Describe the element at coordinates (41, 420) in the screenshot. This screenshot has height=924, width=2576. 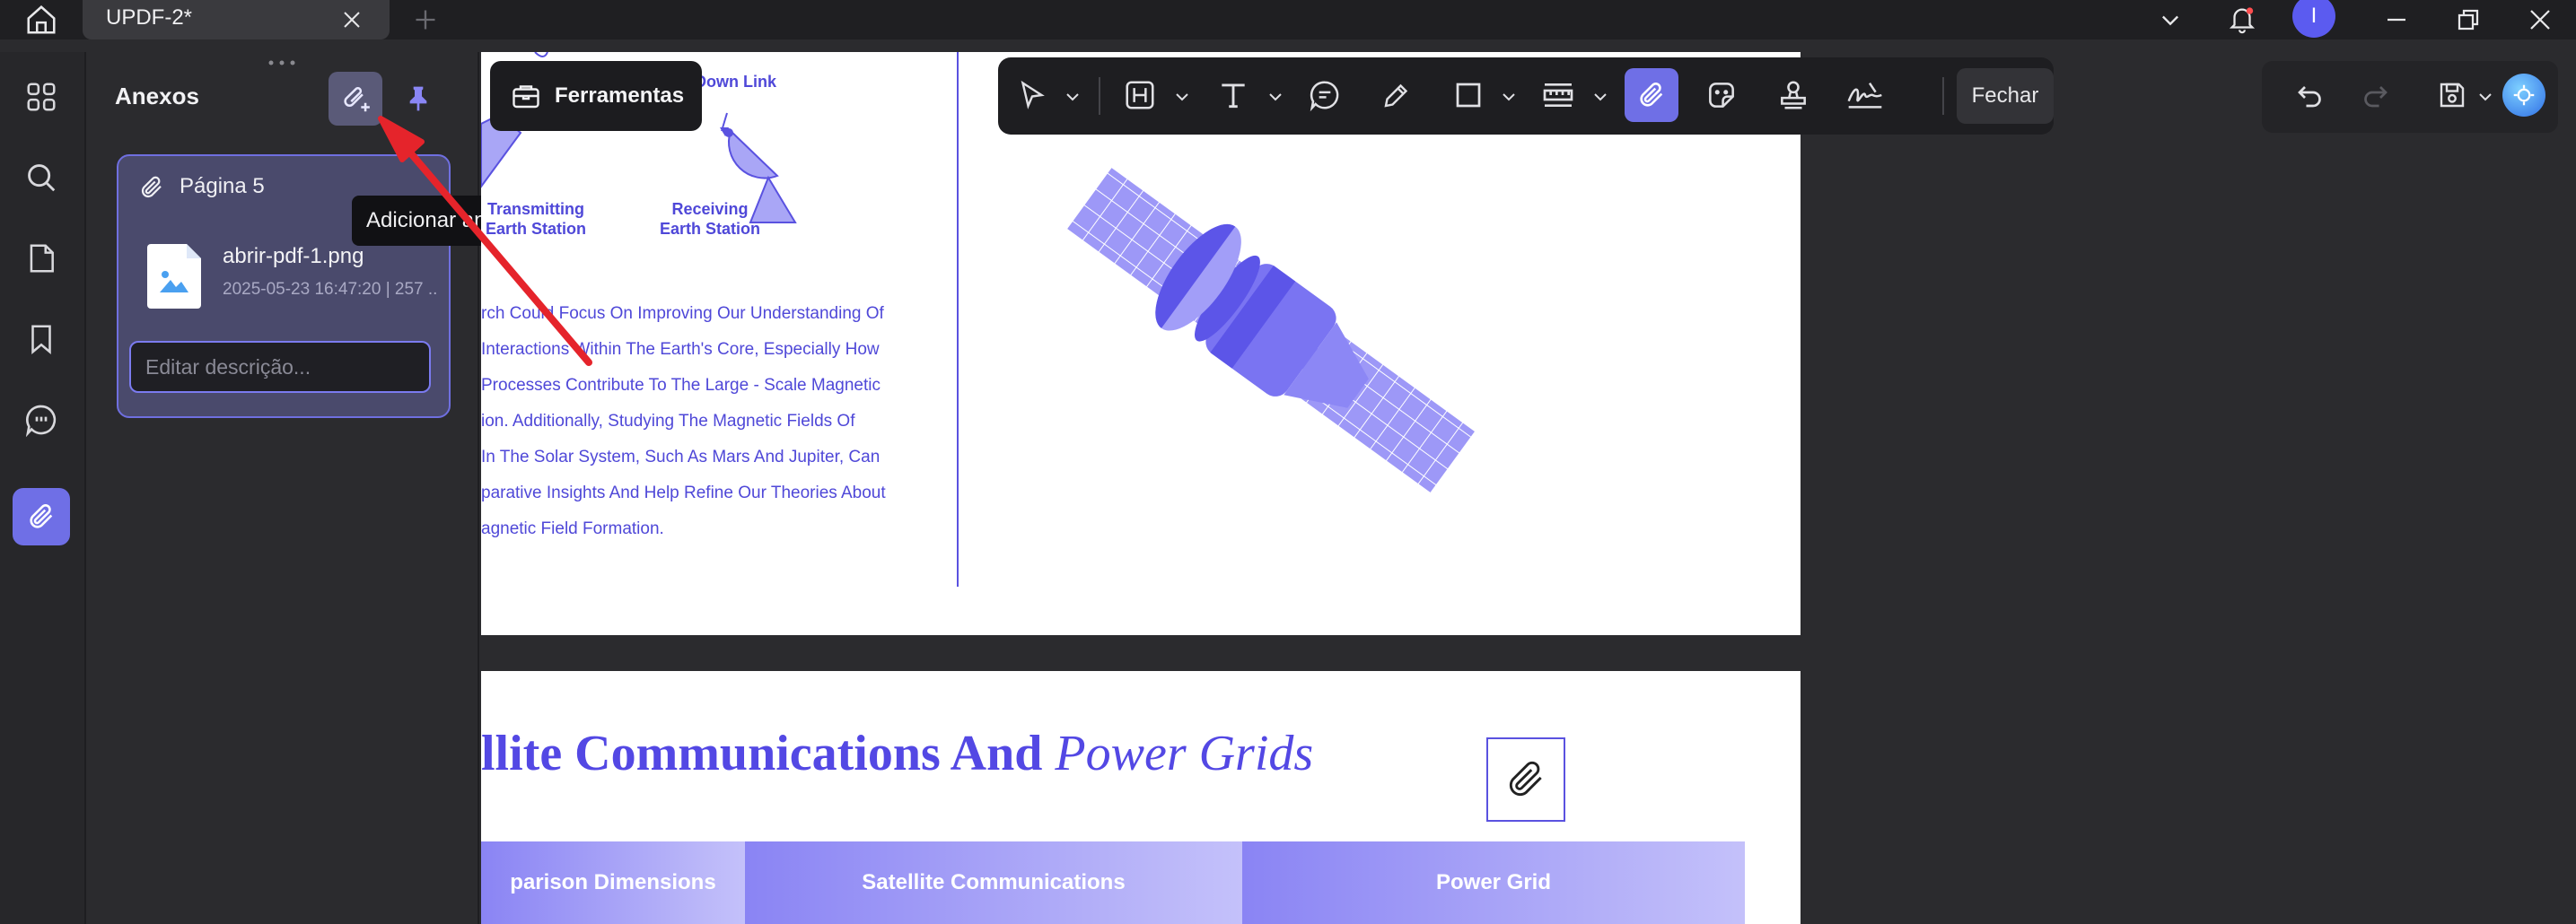
I see `comments-icon` at that location.